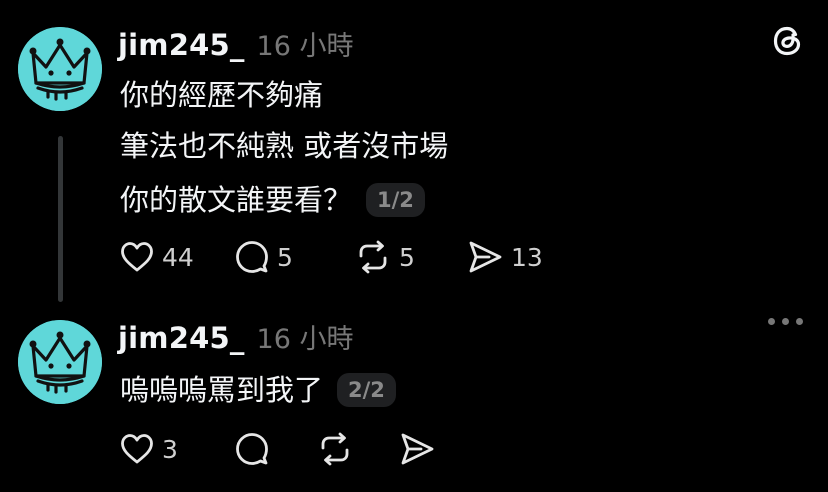 This screenshot has height=492, width=828. Describe the element at coordinates (284, 146) in the screenshot. I see `post-text-line-2: 筆法也不純熟 或者沒市場` at that location.